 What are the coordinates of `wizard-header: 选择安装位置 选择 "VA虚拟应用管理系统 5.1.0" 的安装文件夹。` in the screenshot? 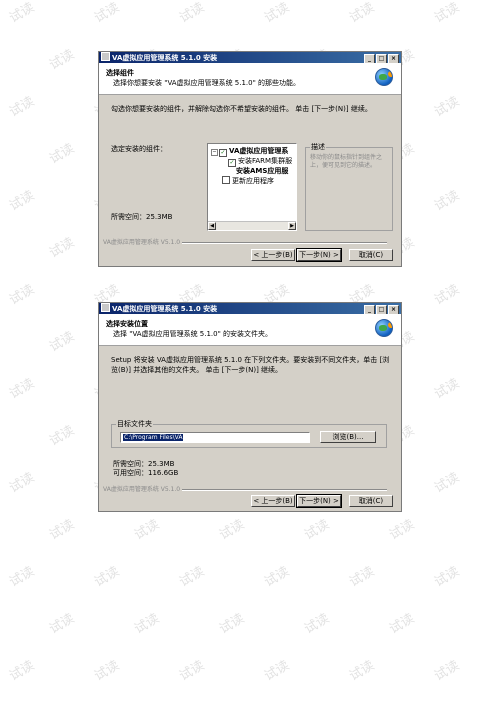 It's located at (250, 330).